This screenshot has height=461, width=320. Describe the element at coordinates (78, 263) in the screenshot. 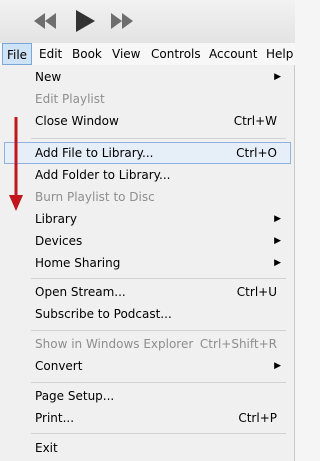

I see `menu-item-label: Home Sharing` at that location.